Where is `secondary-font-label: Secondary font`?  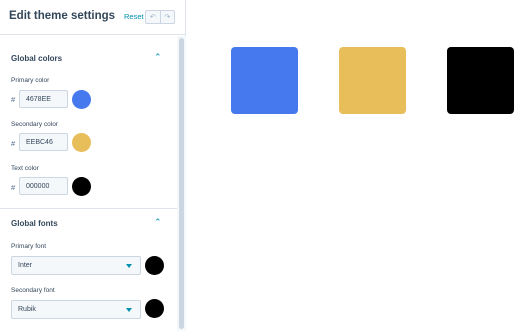
secondary-font-label: Secondary font is located at coordinates (33, 290).